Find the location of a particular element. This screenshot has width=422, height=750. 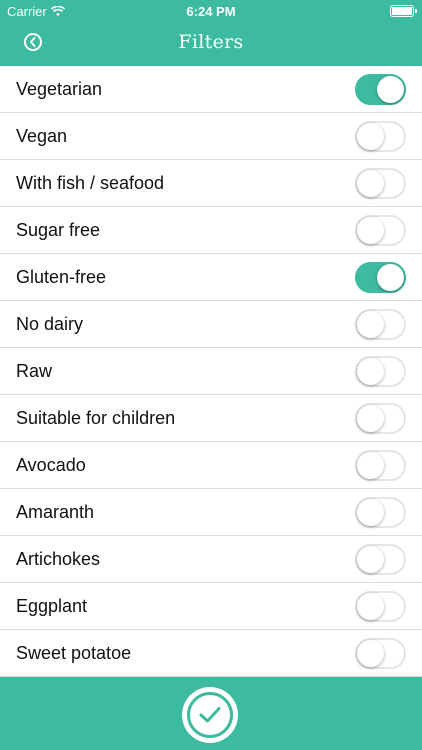

filter-label: Vegetarian is located at coordinates (59, 89).